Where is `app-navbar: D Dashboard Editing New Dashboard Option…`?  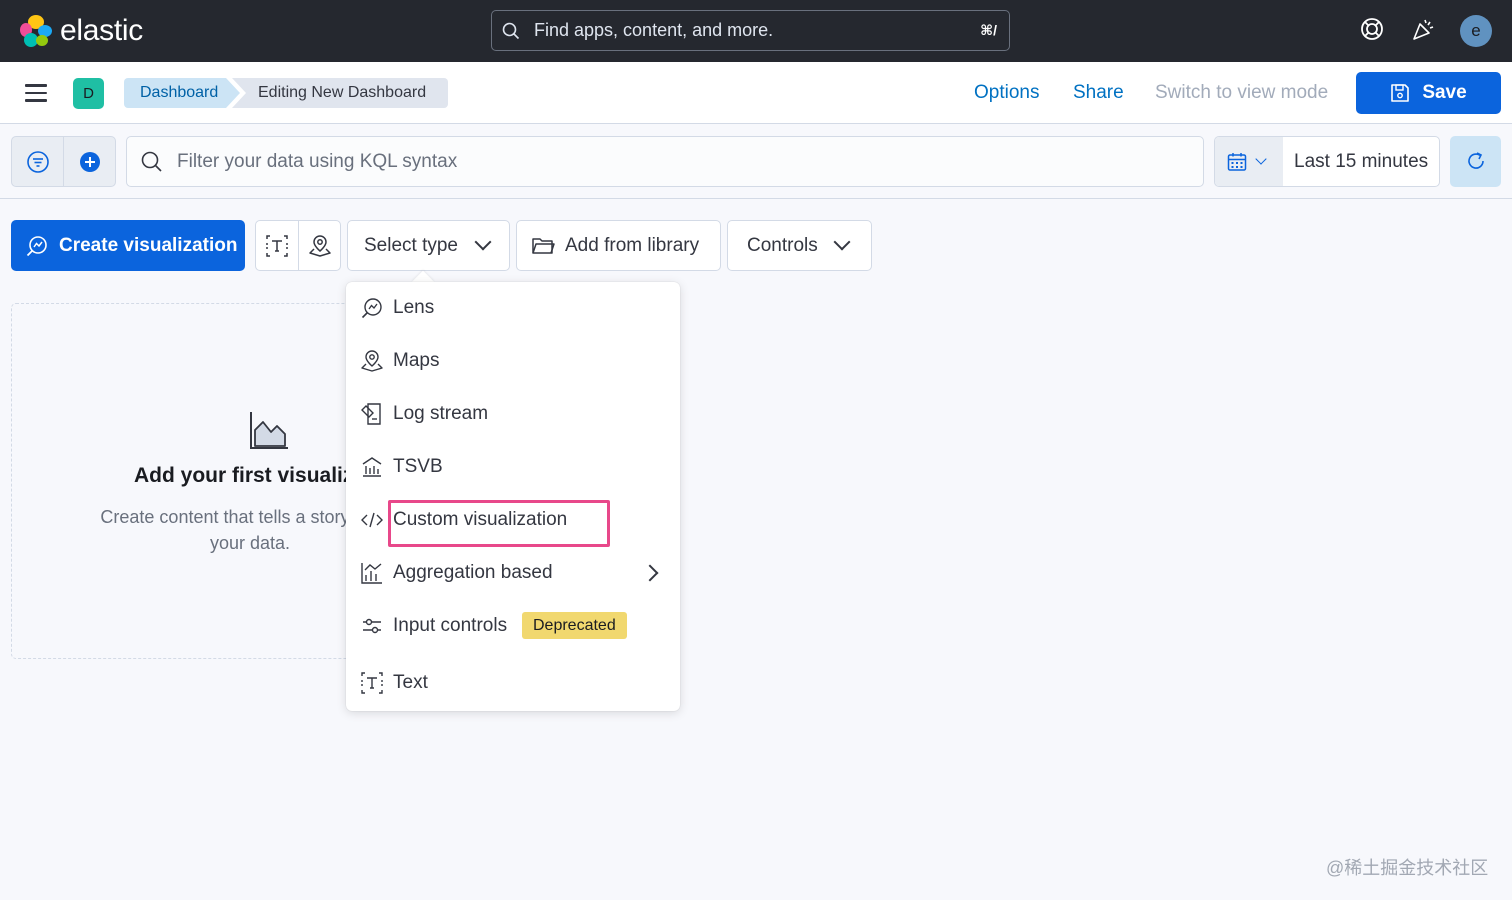
app-navbar: D Dashboard Editing New Dashboard Option… is located at coordinates (756, 93).